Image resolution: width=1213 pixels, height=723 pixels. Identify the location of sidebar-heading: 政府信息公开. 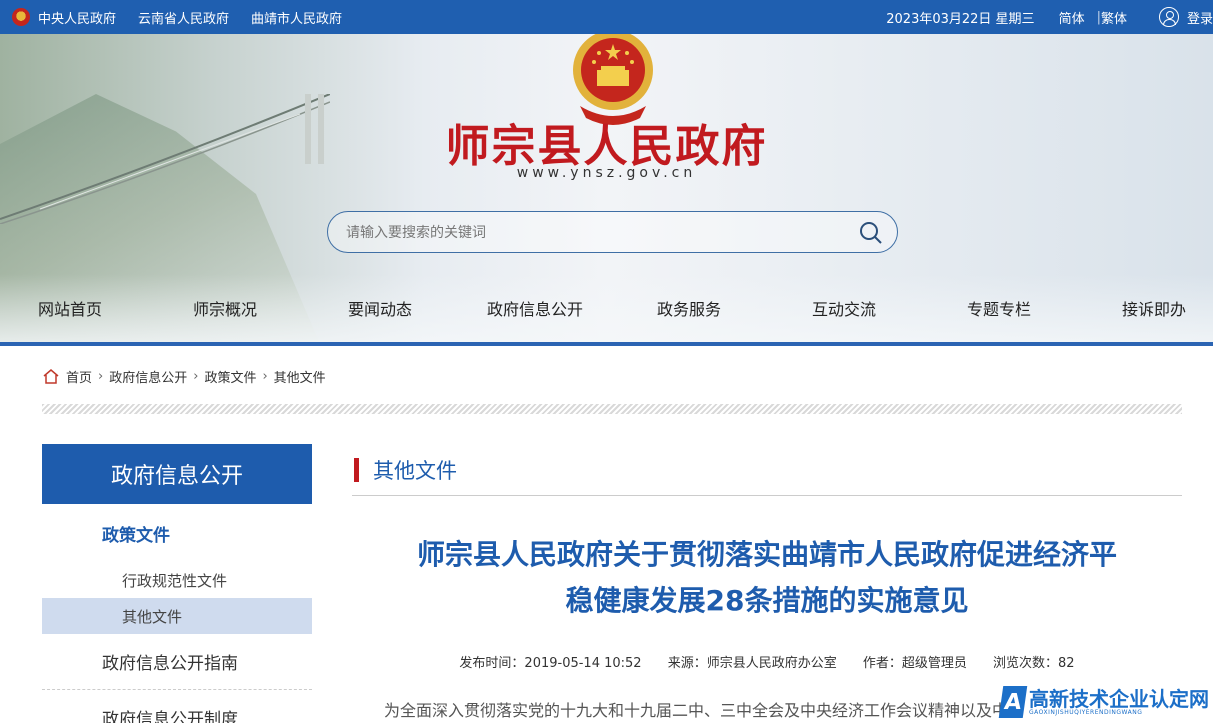
(177, 474).